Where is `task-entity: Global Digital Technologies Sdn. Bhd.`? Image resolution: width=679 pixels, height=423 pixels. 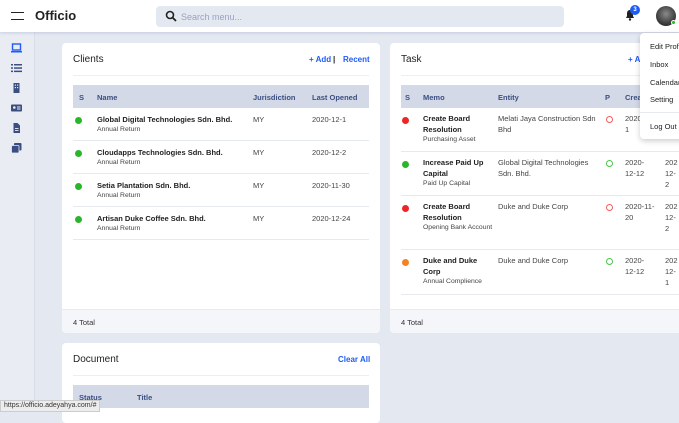 task-entity: Global Digital Technologies Sdn. Bhd. is located at coordinates (543, 168).